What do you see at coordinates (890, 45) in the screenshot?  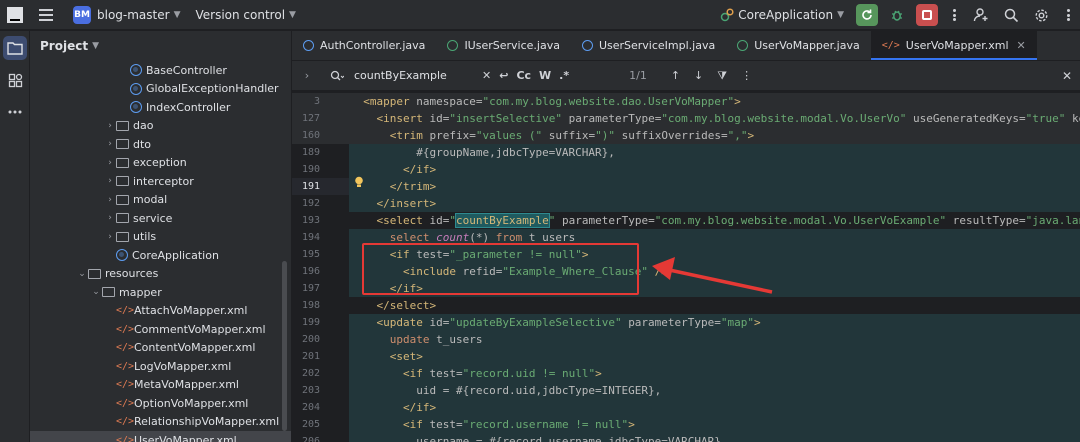 I see `xml-file-icon: </>` at bounding box center [890, 45].